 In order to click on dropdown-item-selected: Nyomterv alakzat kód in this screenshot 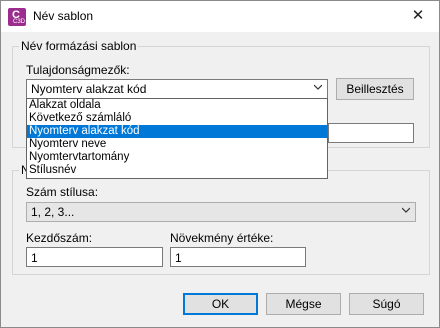, I will do `click(177, 131)`.